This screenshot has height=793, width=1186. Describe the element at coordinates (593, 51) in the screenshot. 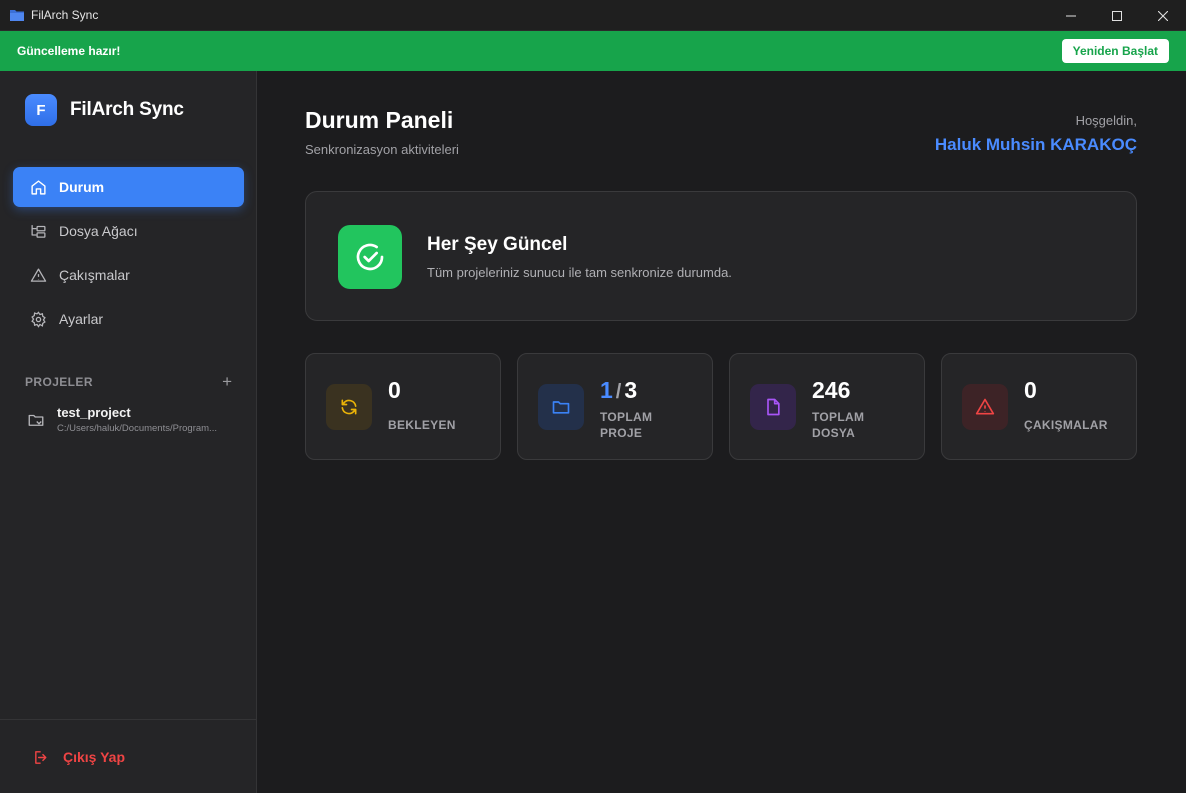

I see `update-banner: Güncelleme hazır! Yeniden Başlat` at that location.